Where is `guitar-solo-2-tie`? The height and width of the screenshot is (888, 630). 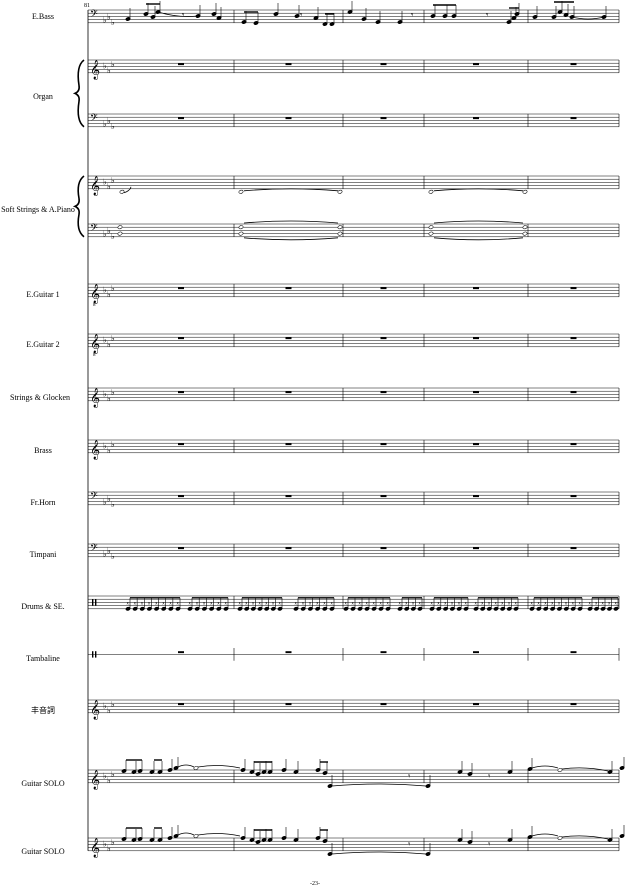
guitar-solo-2-tie is located at coordinates (545, 835).